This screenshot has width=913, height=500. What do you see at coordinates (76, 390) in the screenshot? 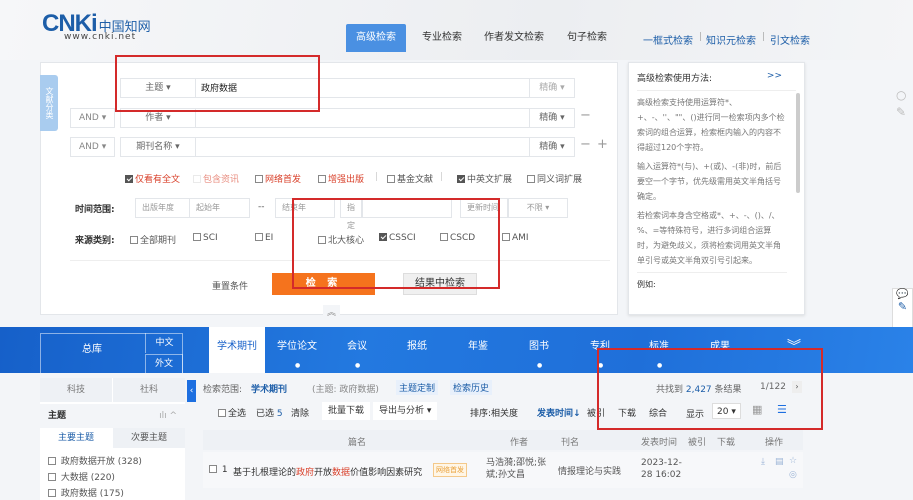
I see `tab-science: 科技` at bounding box center [76, 390].